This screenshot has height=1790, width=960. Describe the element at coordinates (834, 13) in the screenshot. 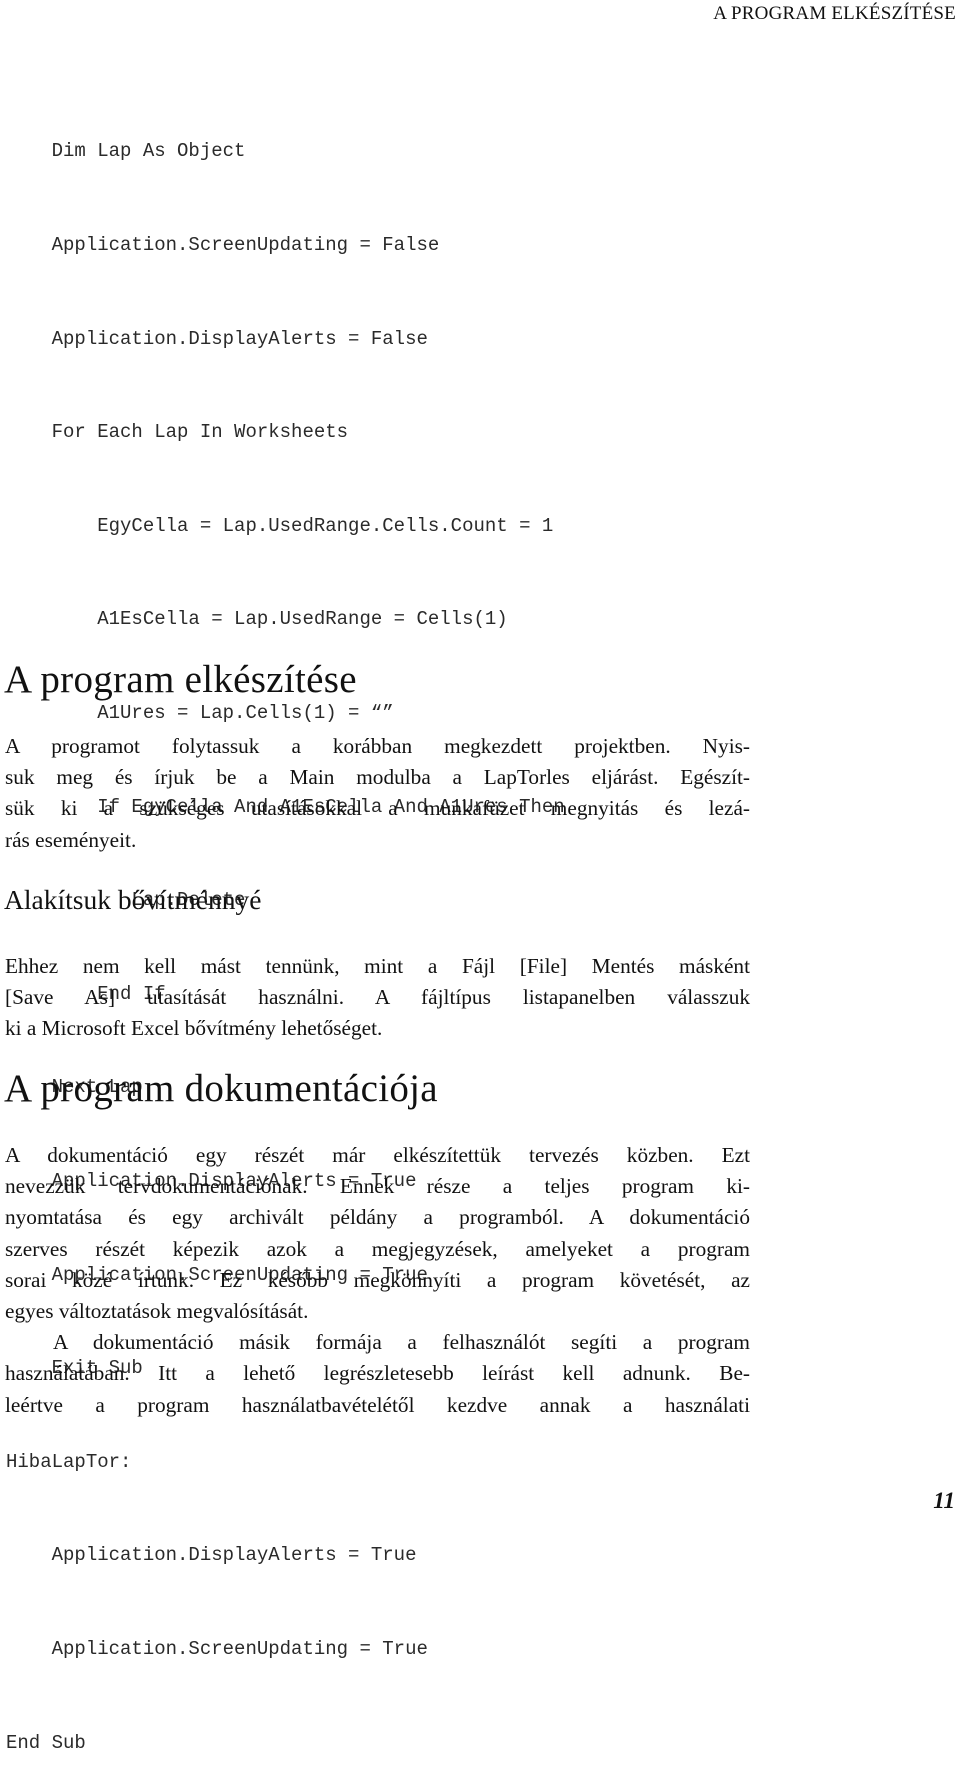

I see `running-header-title: A PROGRAM ELKÉSZÍTÉSE` at that location.